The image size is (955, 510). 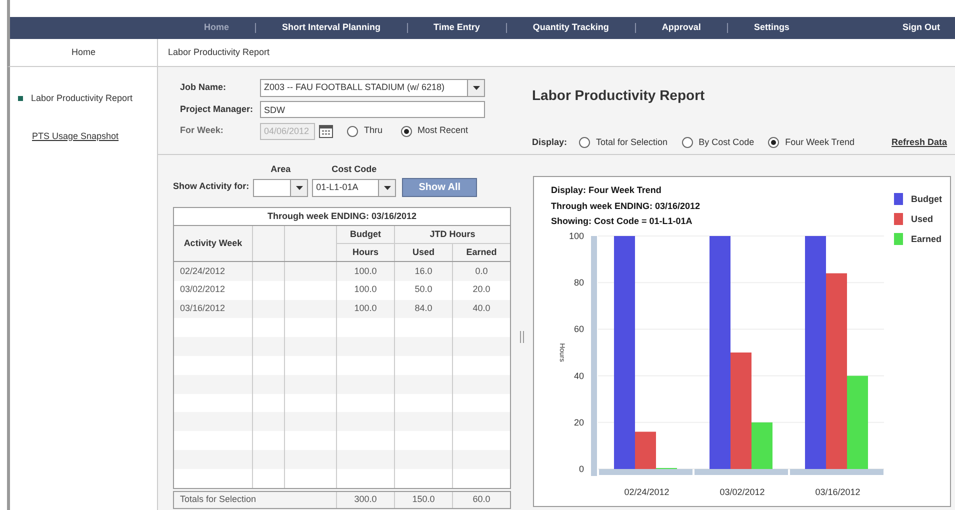 What do you see at coordinates (481, 252) in the screenshot?
I see `column-header: Earned` at bounding box center [481, 252].